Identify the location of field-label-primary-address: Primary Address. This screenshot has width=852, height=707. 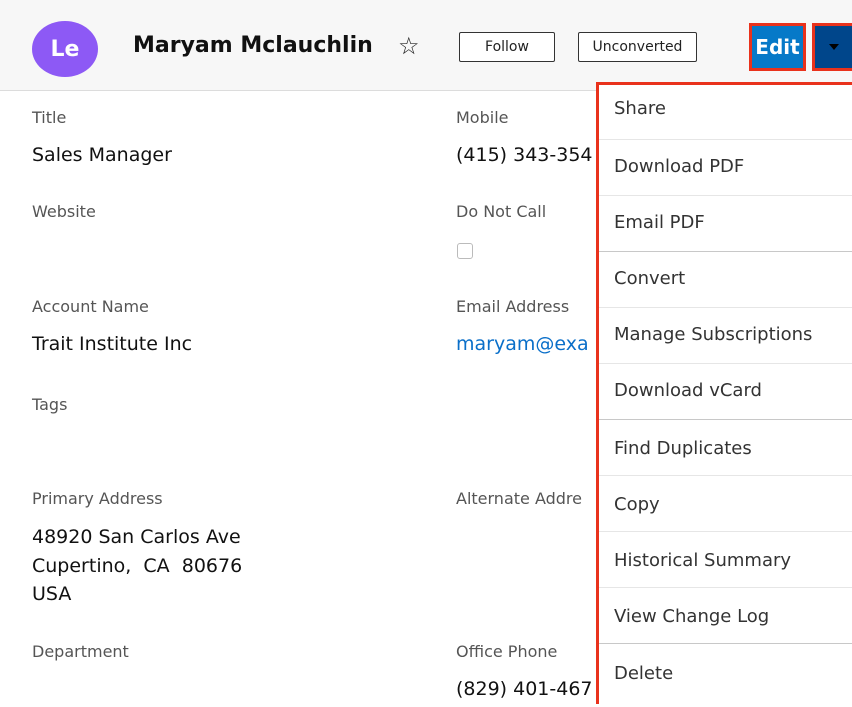
(97, 498).